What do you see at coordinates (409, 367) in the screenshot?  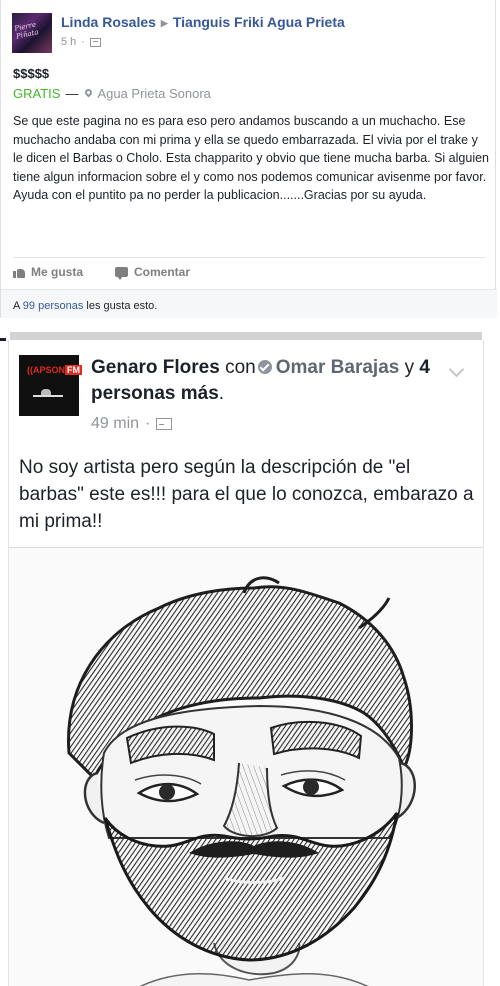 I see `and-word: y` at bounding box center [409, 367].